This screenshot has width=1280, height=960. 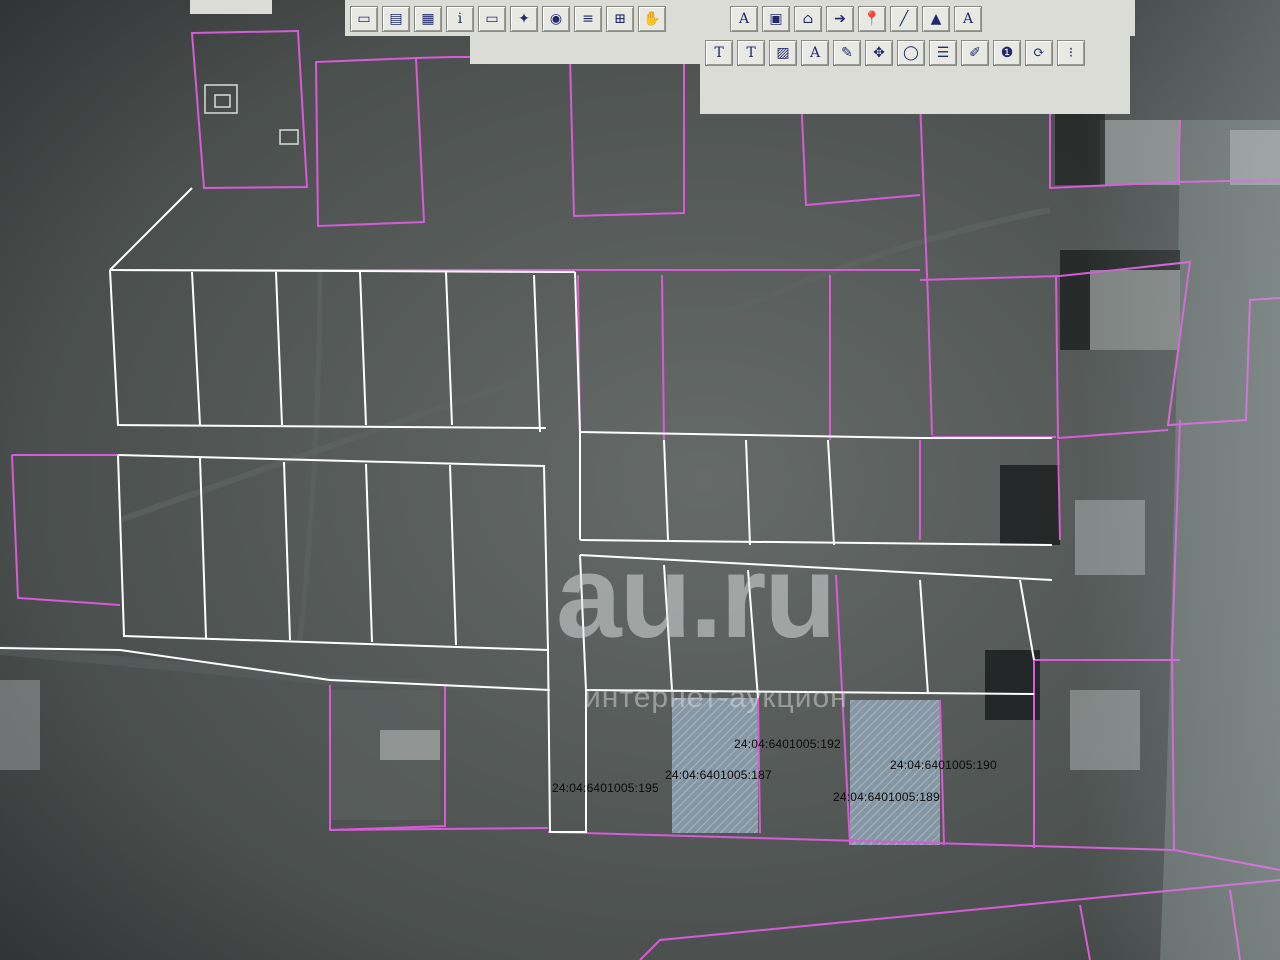 I want to click on image-text-icon: ▨, so click(x=783, y=53).